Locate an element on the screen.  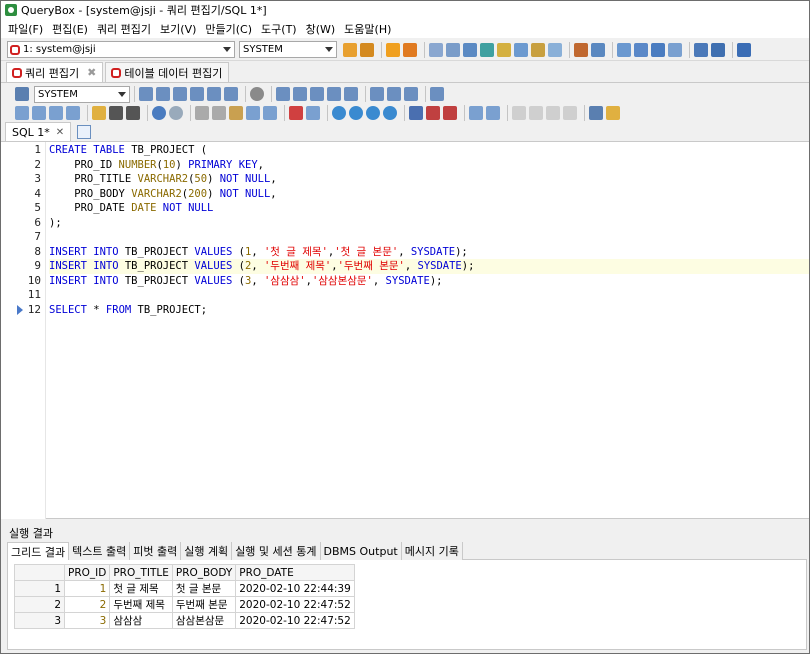
disconnect-icon is located at coordinates (367, 49).